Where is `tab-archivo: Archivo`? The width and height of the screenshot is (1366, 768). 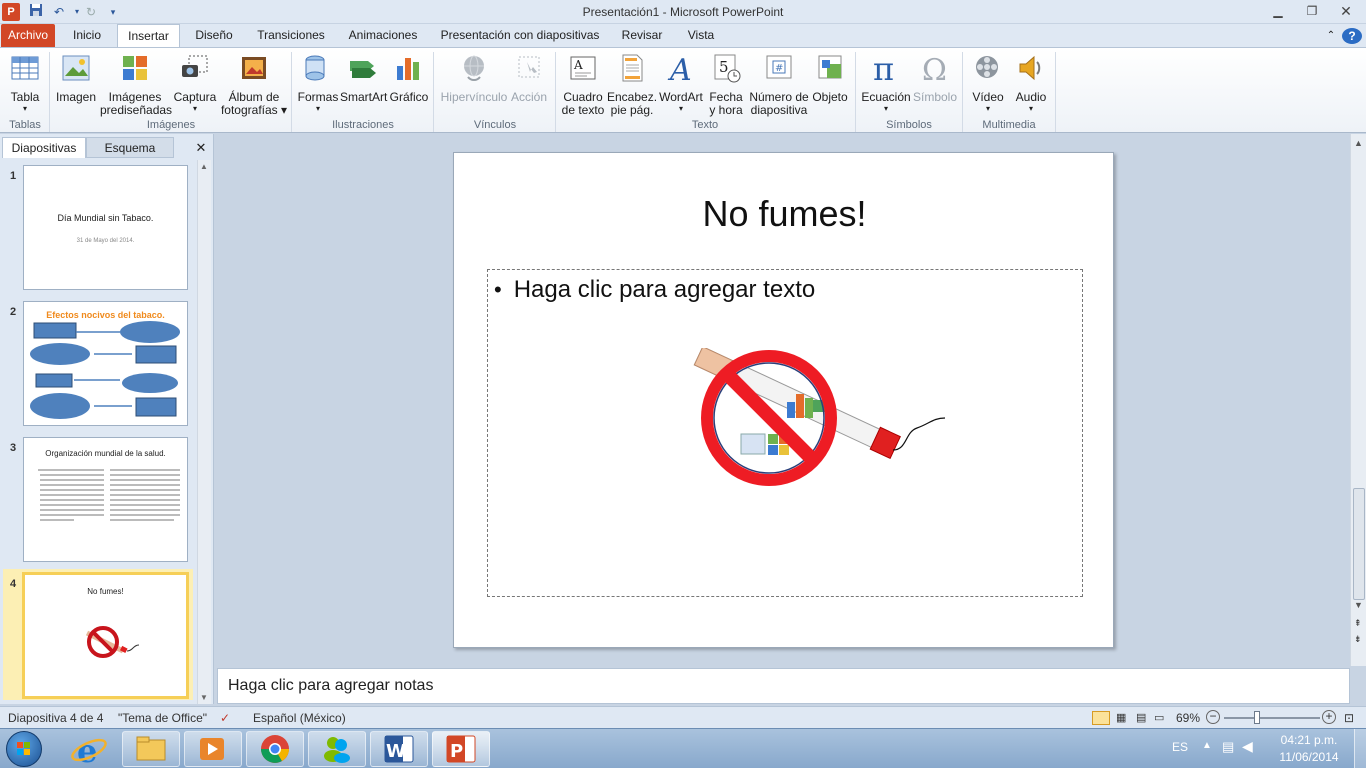 tab-archivo: Archivo is located at coordinates (28, 35).